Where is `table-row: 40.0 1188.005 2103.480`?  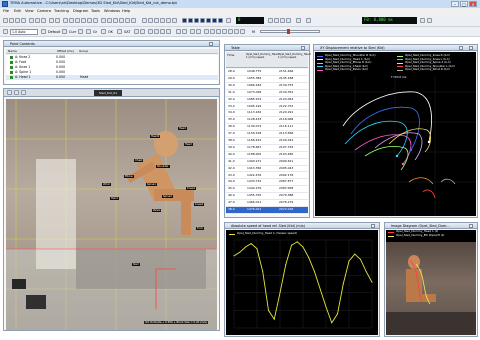
table-row: 40.0 1188.005 2103.480 is located at coordinates (267, 155).